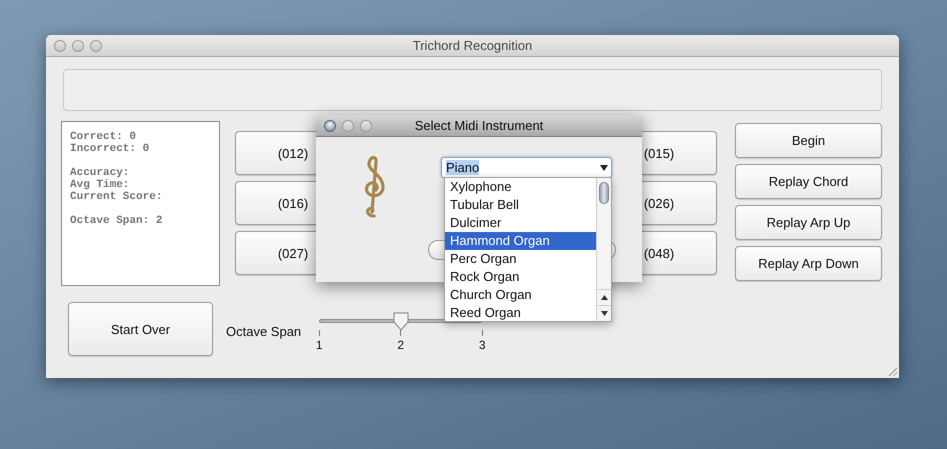  I want to click on scroll-thumb, so click(604, 193).